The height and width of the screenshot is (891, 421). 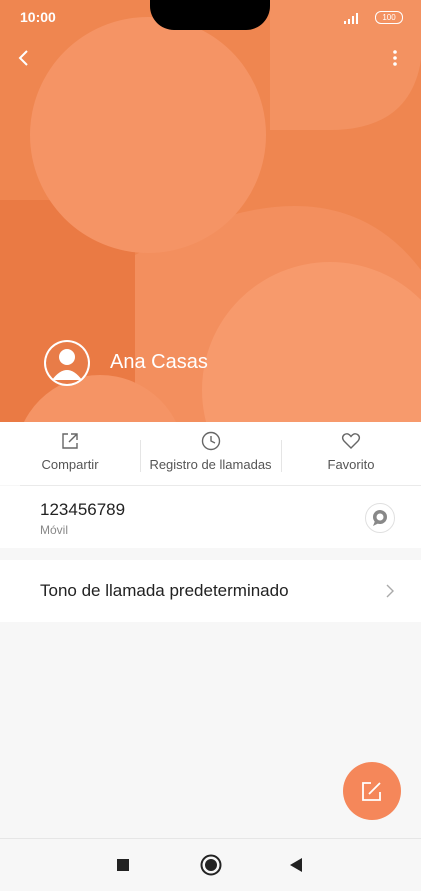 I want to click on action-bar: Compartir Registro de llamadas Favorito, so click(x=210, y=453).